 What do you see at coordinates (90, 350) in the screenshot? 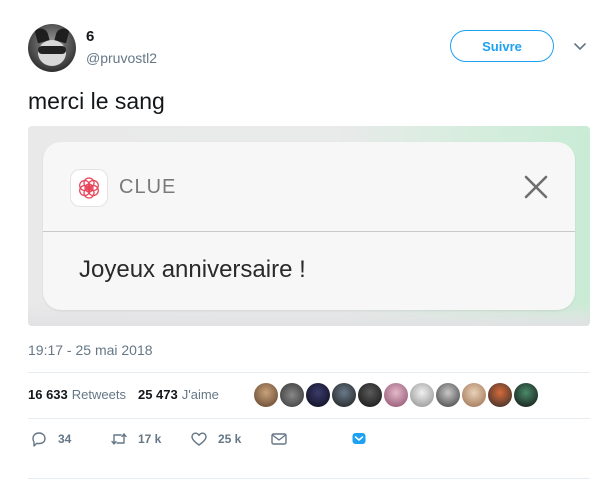
I see `tweet-timestamp: 19:17 - 25 mai 2018` at bounding box center [90, 350].